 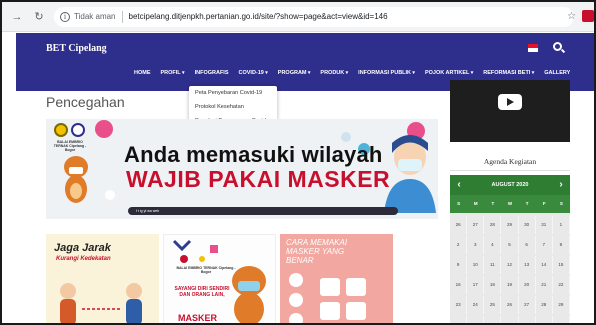 What do you see at coordinates (101, 303) in the screenshot?
I see `distancing-illustration` at bounding box center [101, 303].